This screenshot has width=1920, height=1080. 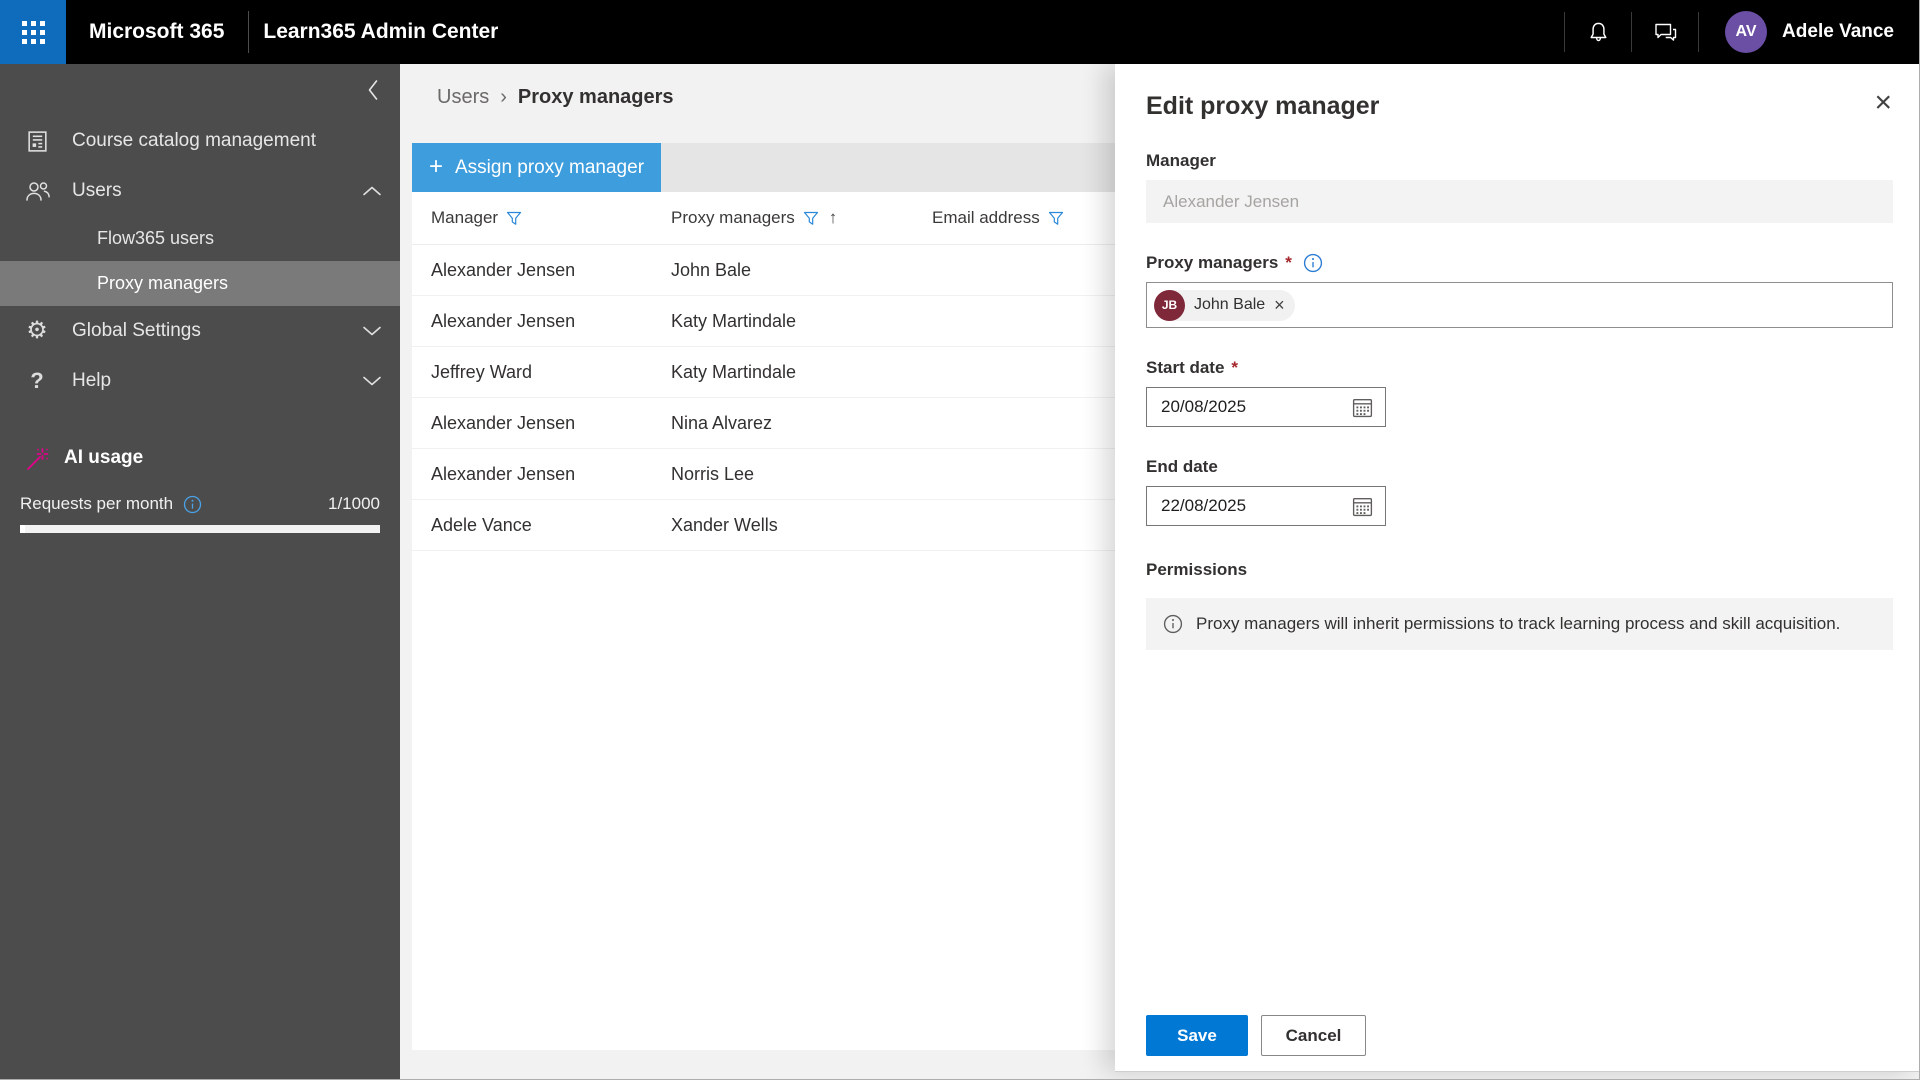 I want to click on chevron-up-icon, so click(x=372, y=191).